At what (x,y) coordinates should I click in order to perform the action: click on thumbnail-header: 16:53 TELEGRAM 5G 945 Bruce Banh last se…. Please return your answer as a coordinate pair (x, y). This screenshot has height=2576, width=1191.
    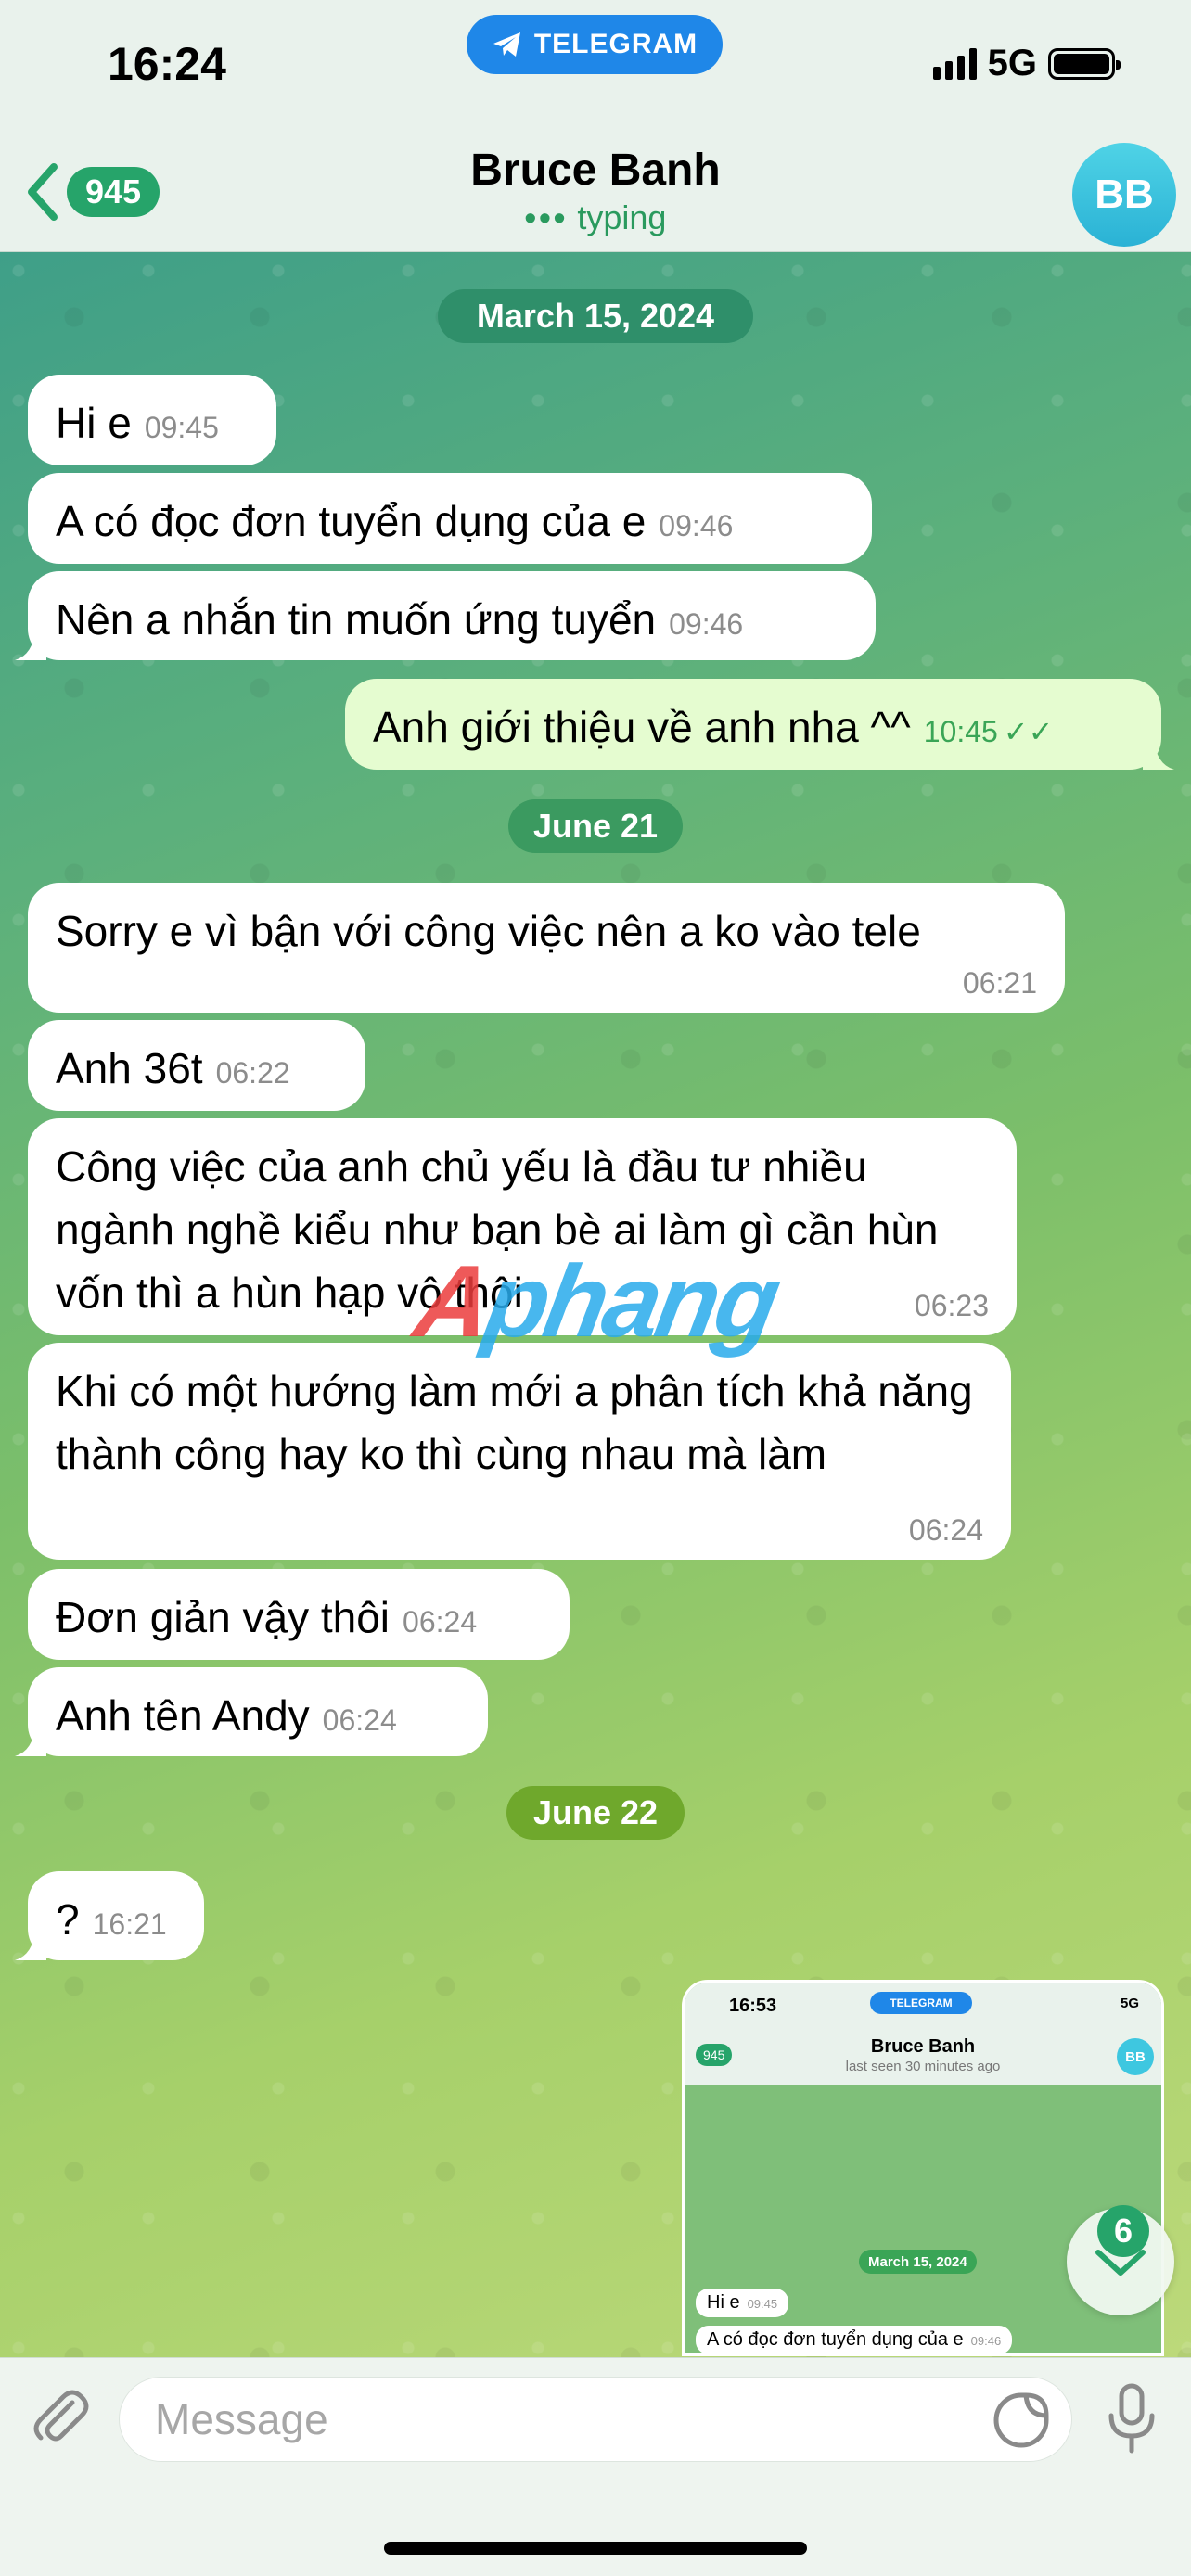
    Looking at the image, I should click on (923, 2034).